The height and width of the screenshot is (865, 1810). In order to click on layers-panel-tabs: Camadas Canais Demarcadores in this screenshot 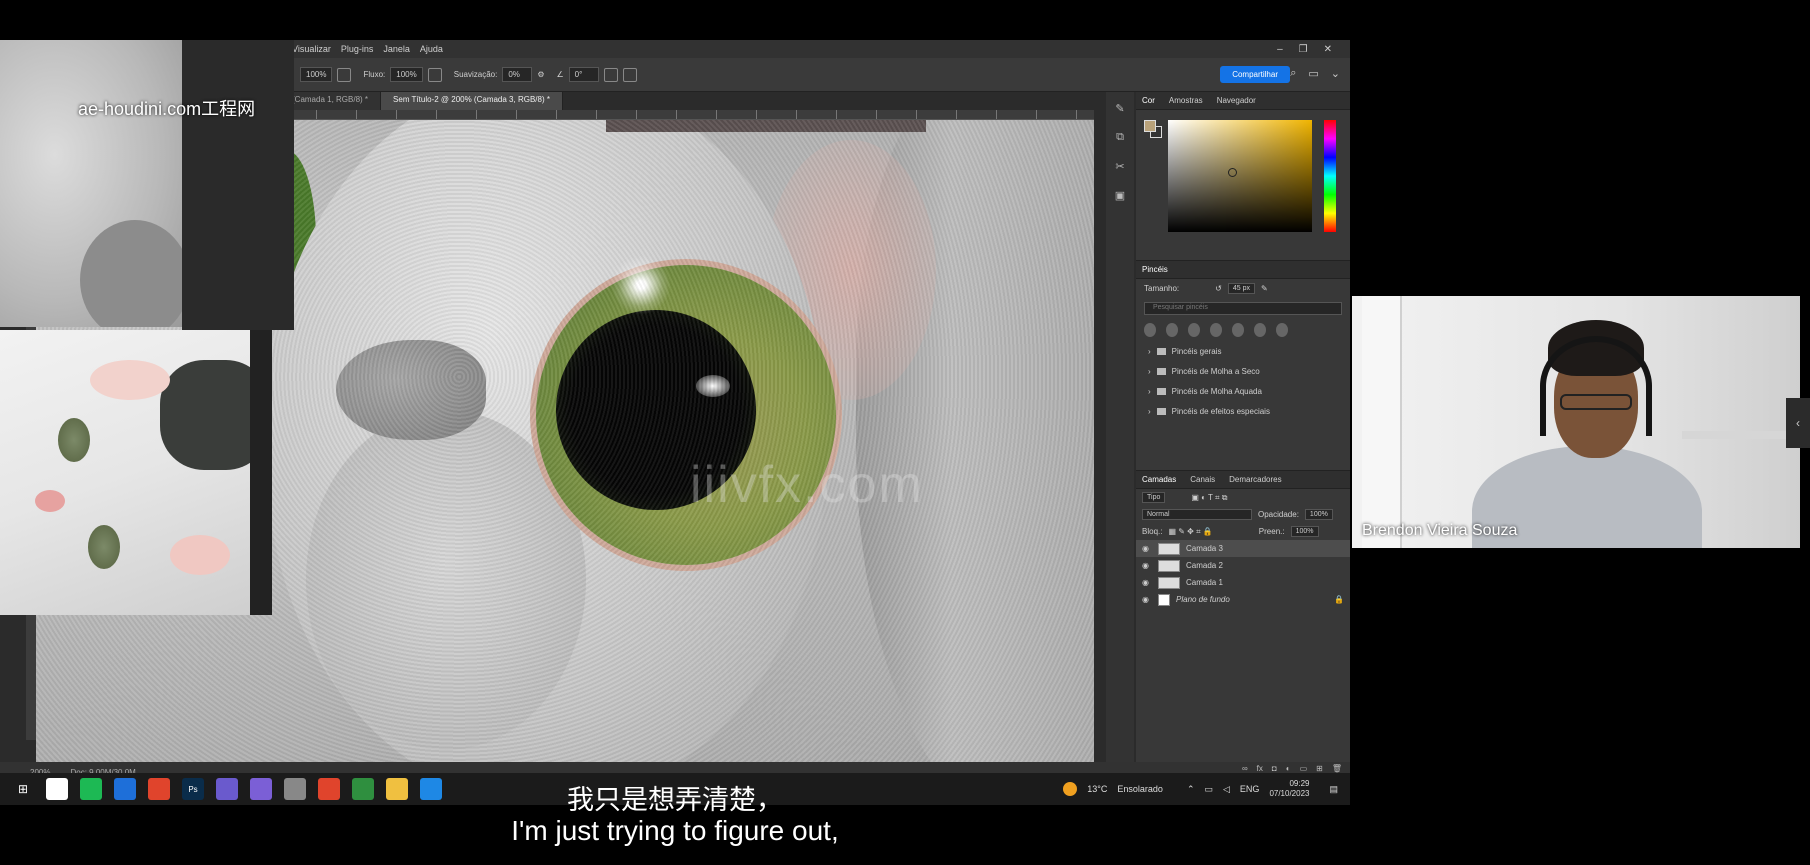, I will do `click(1243, 480)`.